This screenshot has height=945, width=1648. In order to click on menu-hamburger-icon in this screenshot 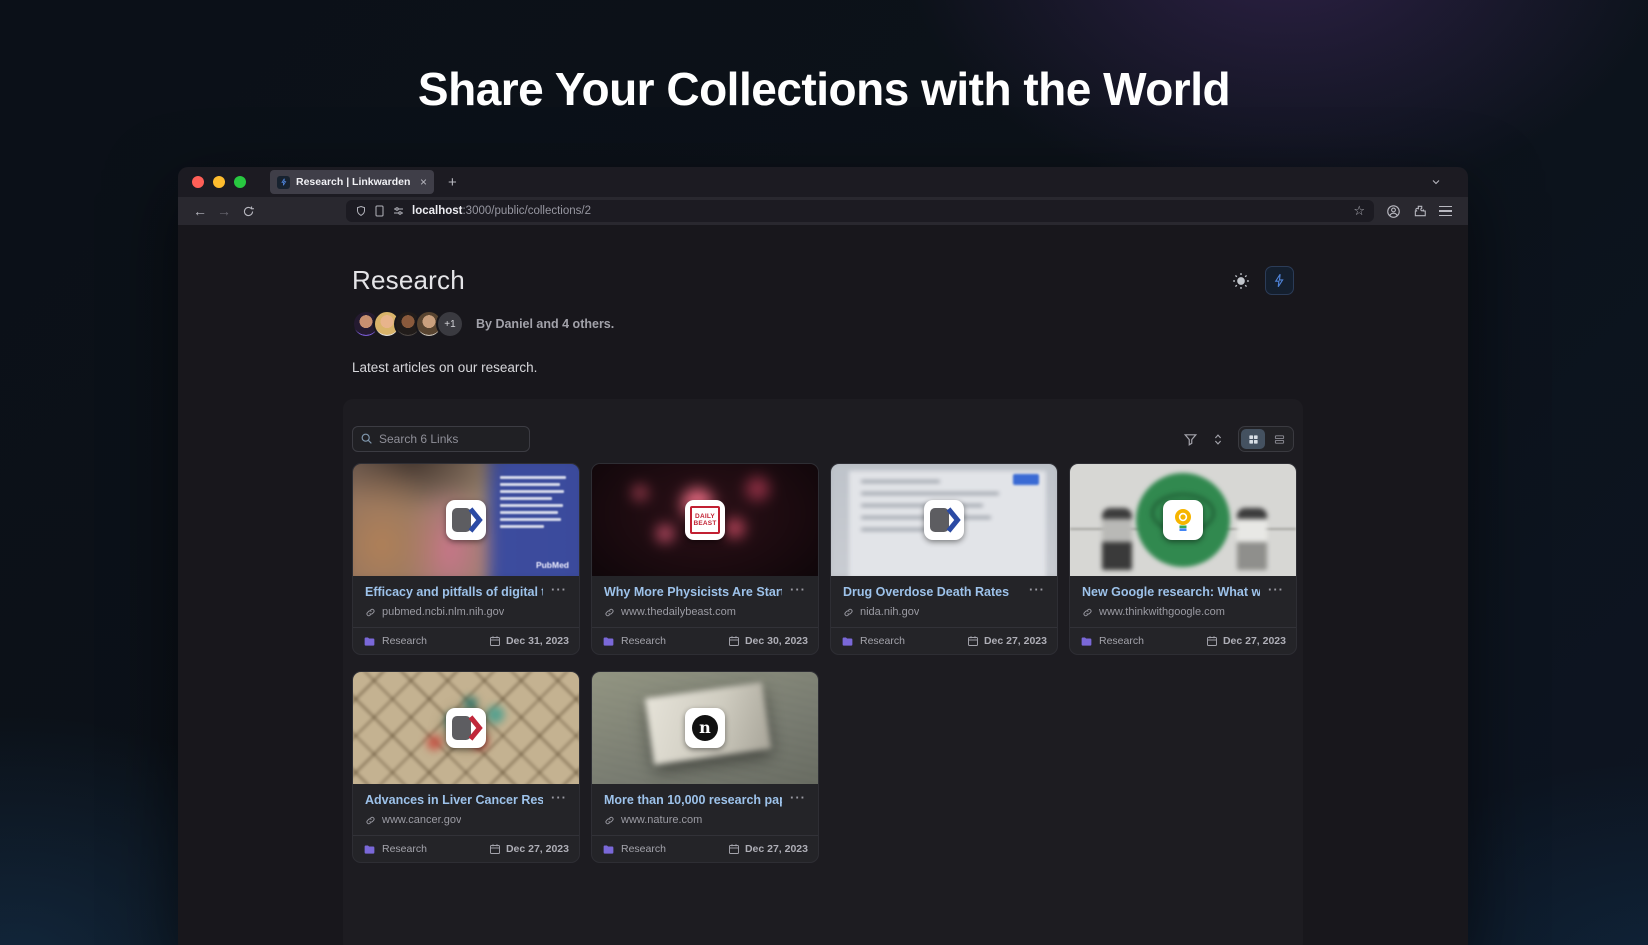, I will do `click(1445, 211)`.